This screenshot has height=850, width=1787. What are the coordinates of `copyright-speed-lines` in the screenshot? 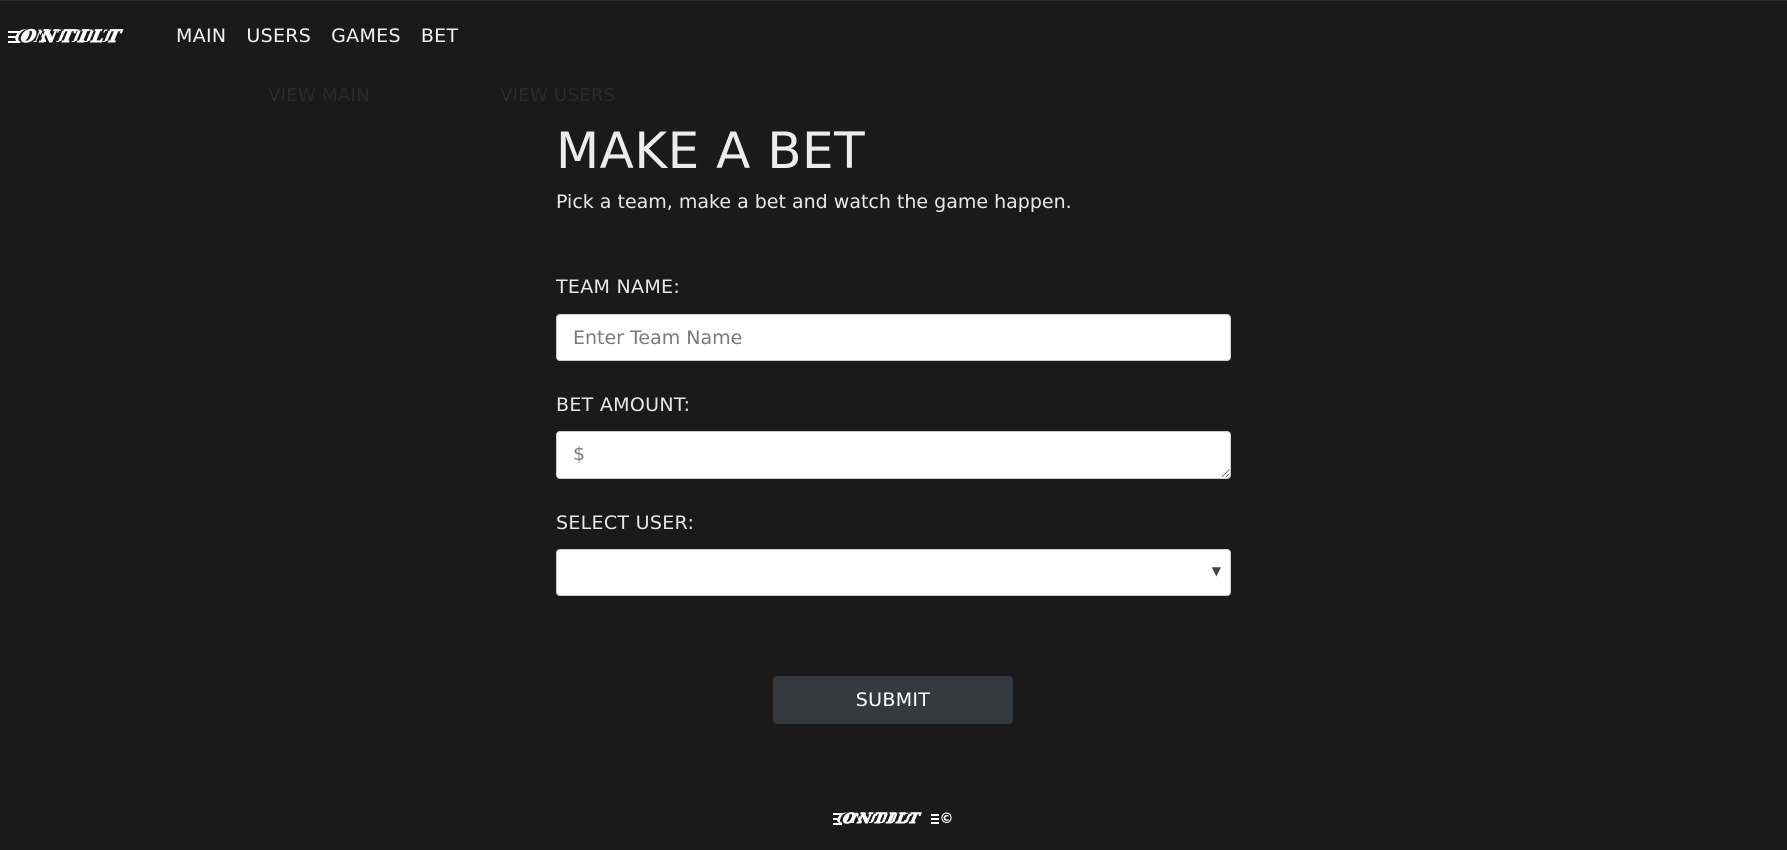 It's located at (934, 819).